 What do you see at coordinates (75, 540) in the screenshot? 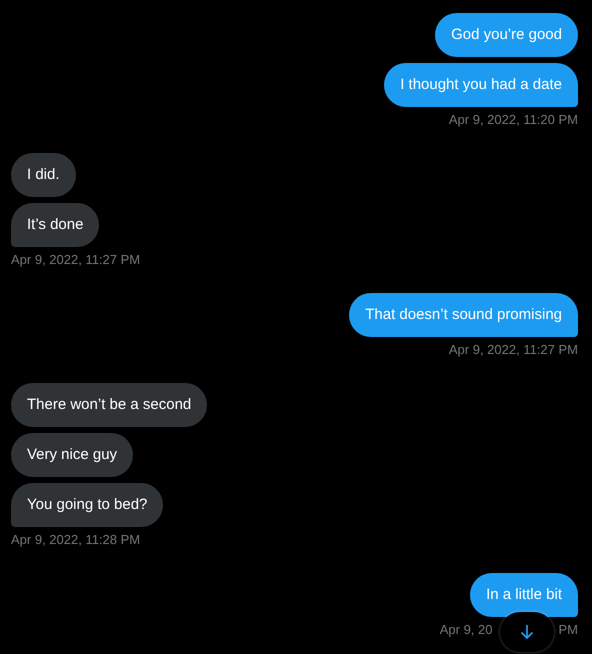
I see `timestamp: Apr 9, 2022, 11:28 PM` at bounding box center [75, 540].